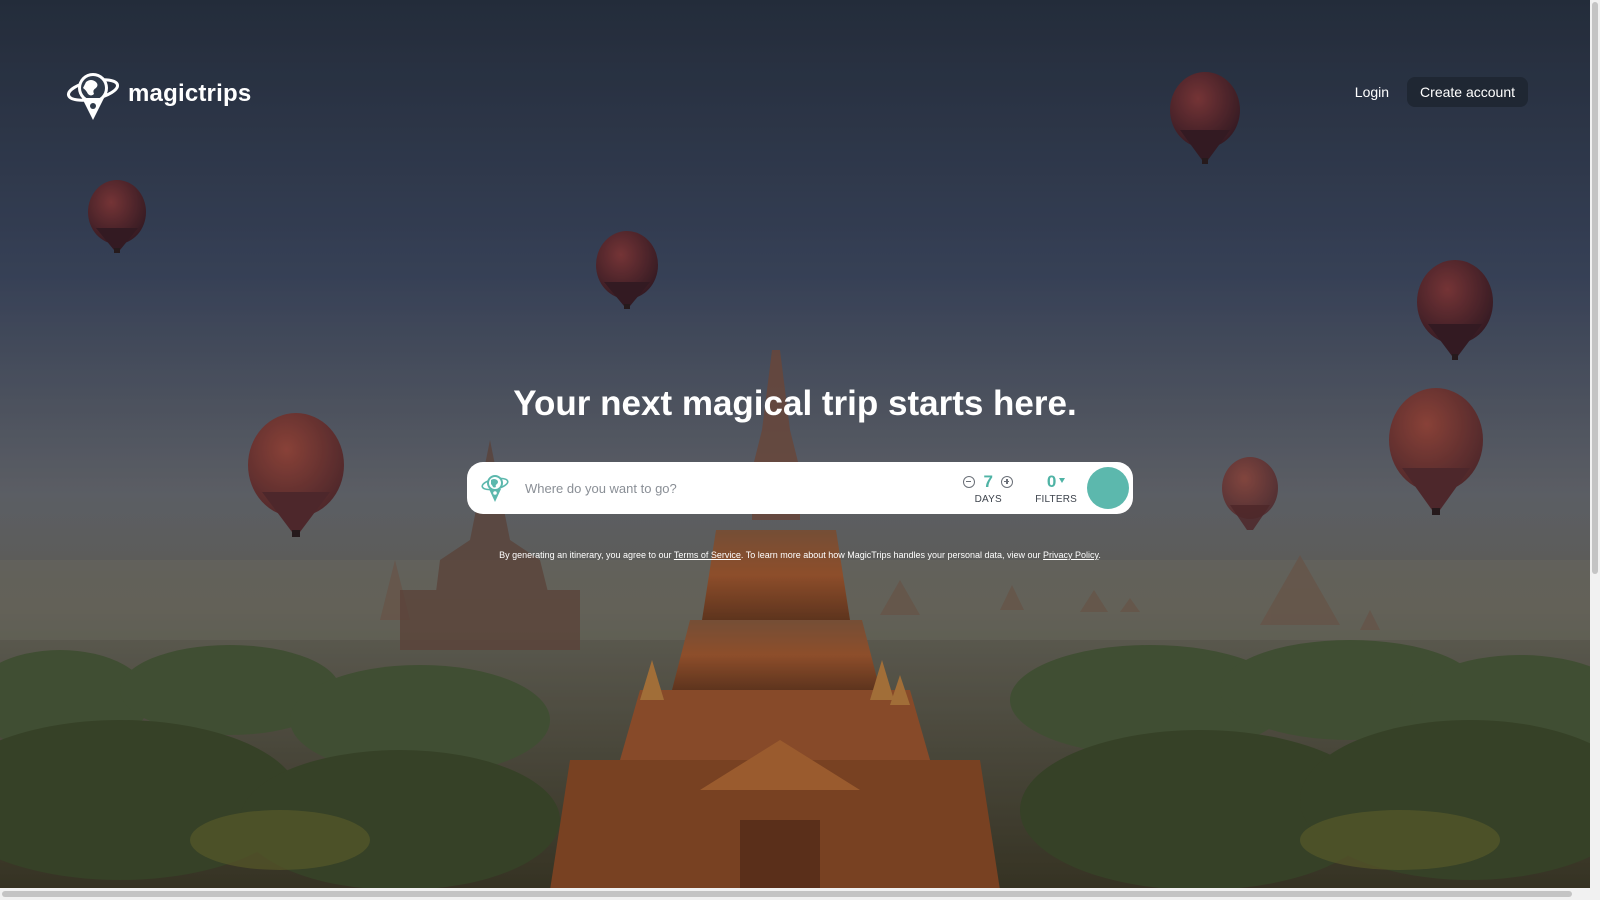 The height and width of the screenshot is (900, 1600). I want to click on login-link: Login, so click(1372, 92).